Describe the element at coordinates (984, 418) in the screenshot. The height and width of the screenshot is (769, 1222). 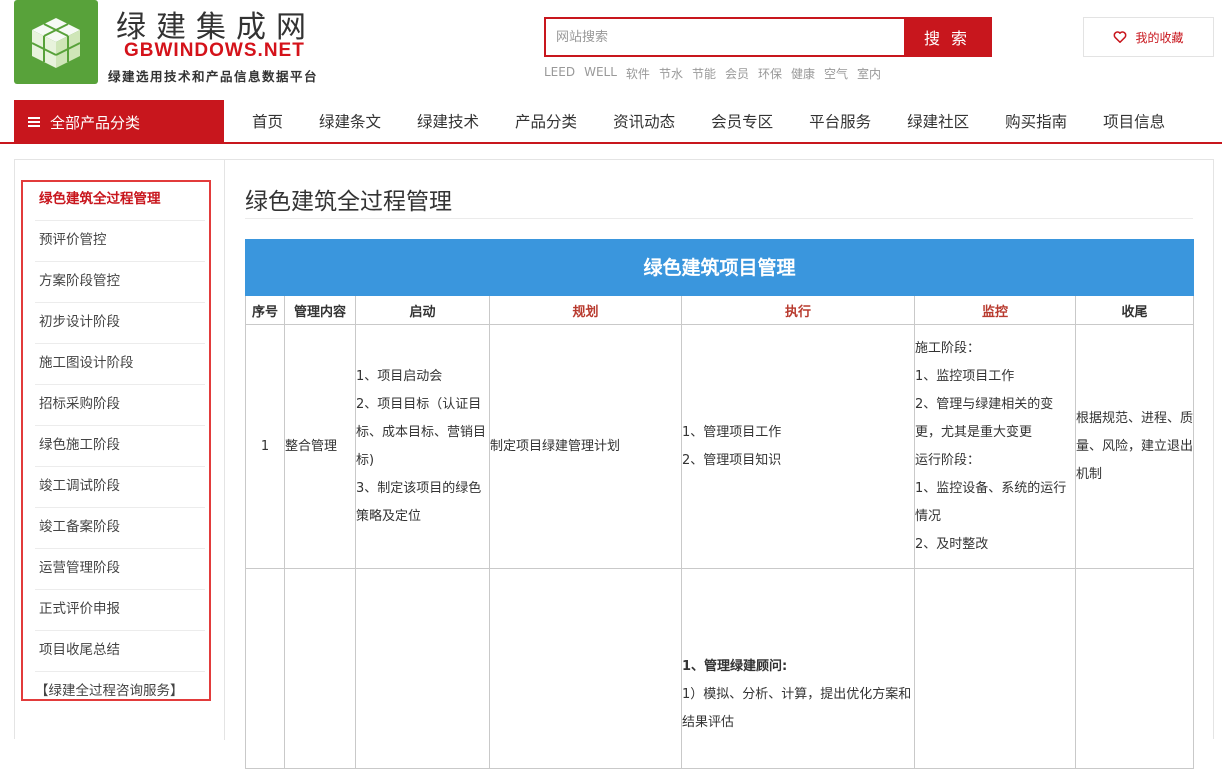
I see `cell-line: 2、管理与绿建相关的变更，尤其是重大变更` at that location.